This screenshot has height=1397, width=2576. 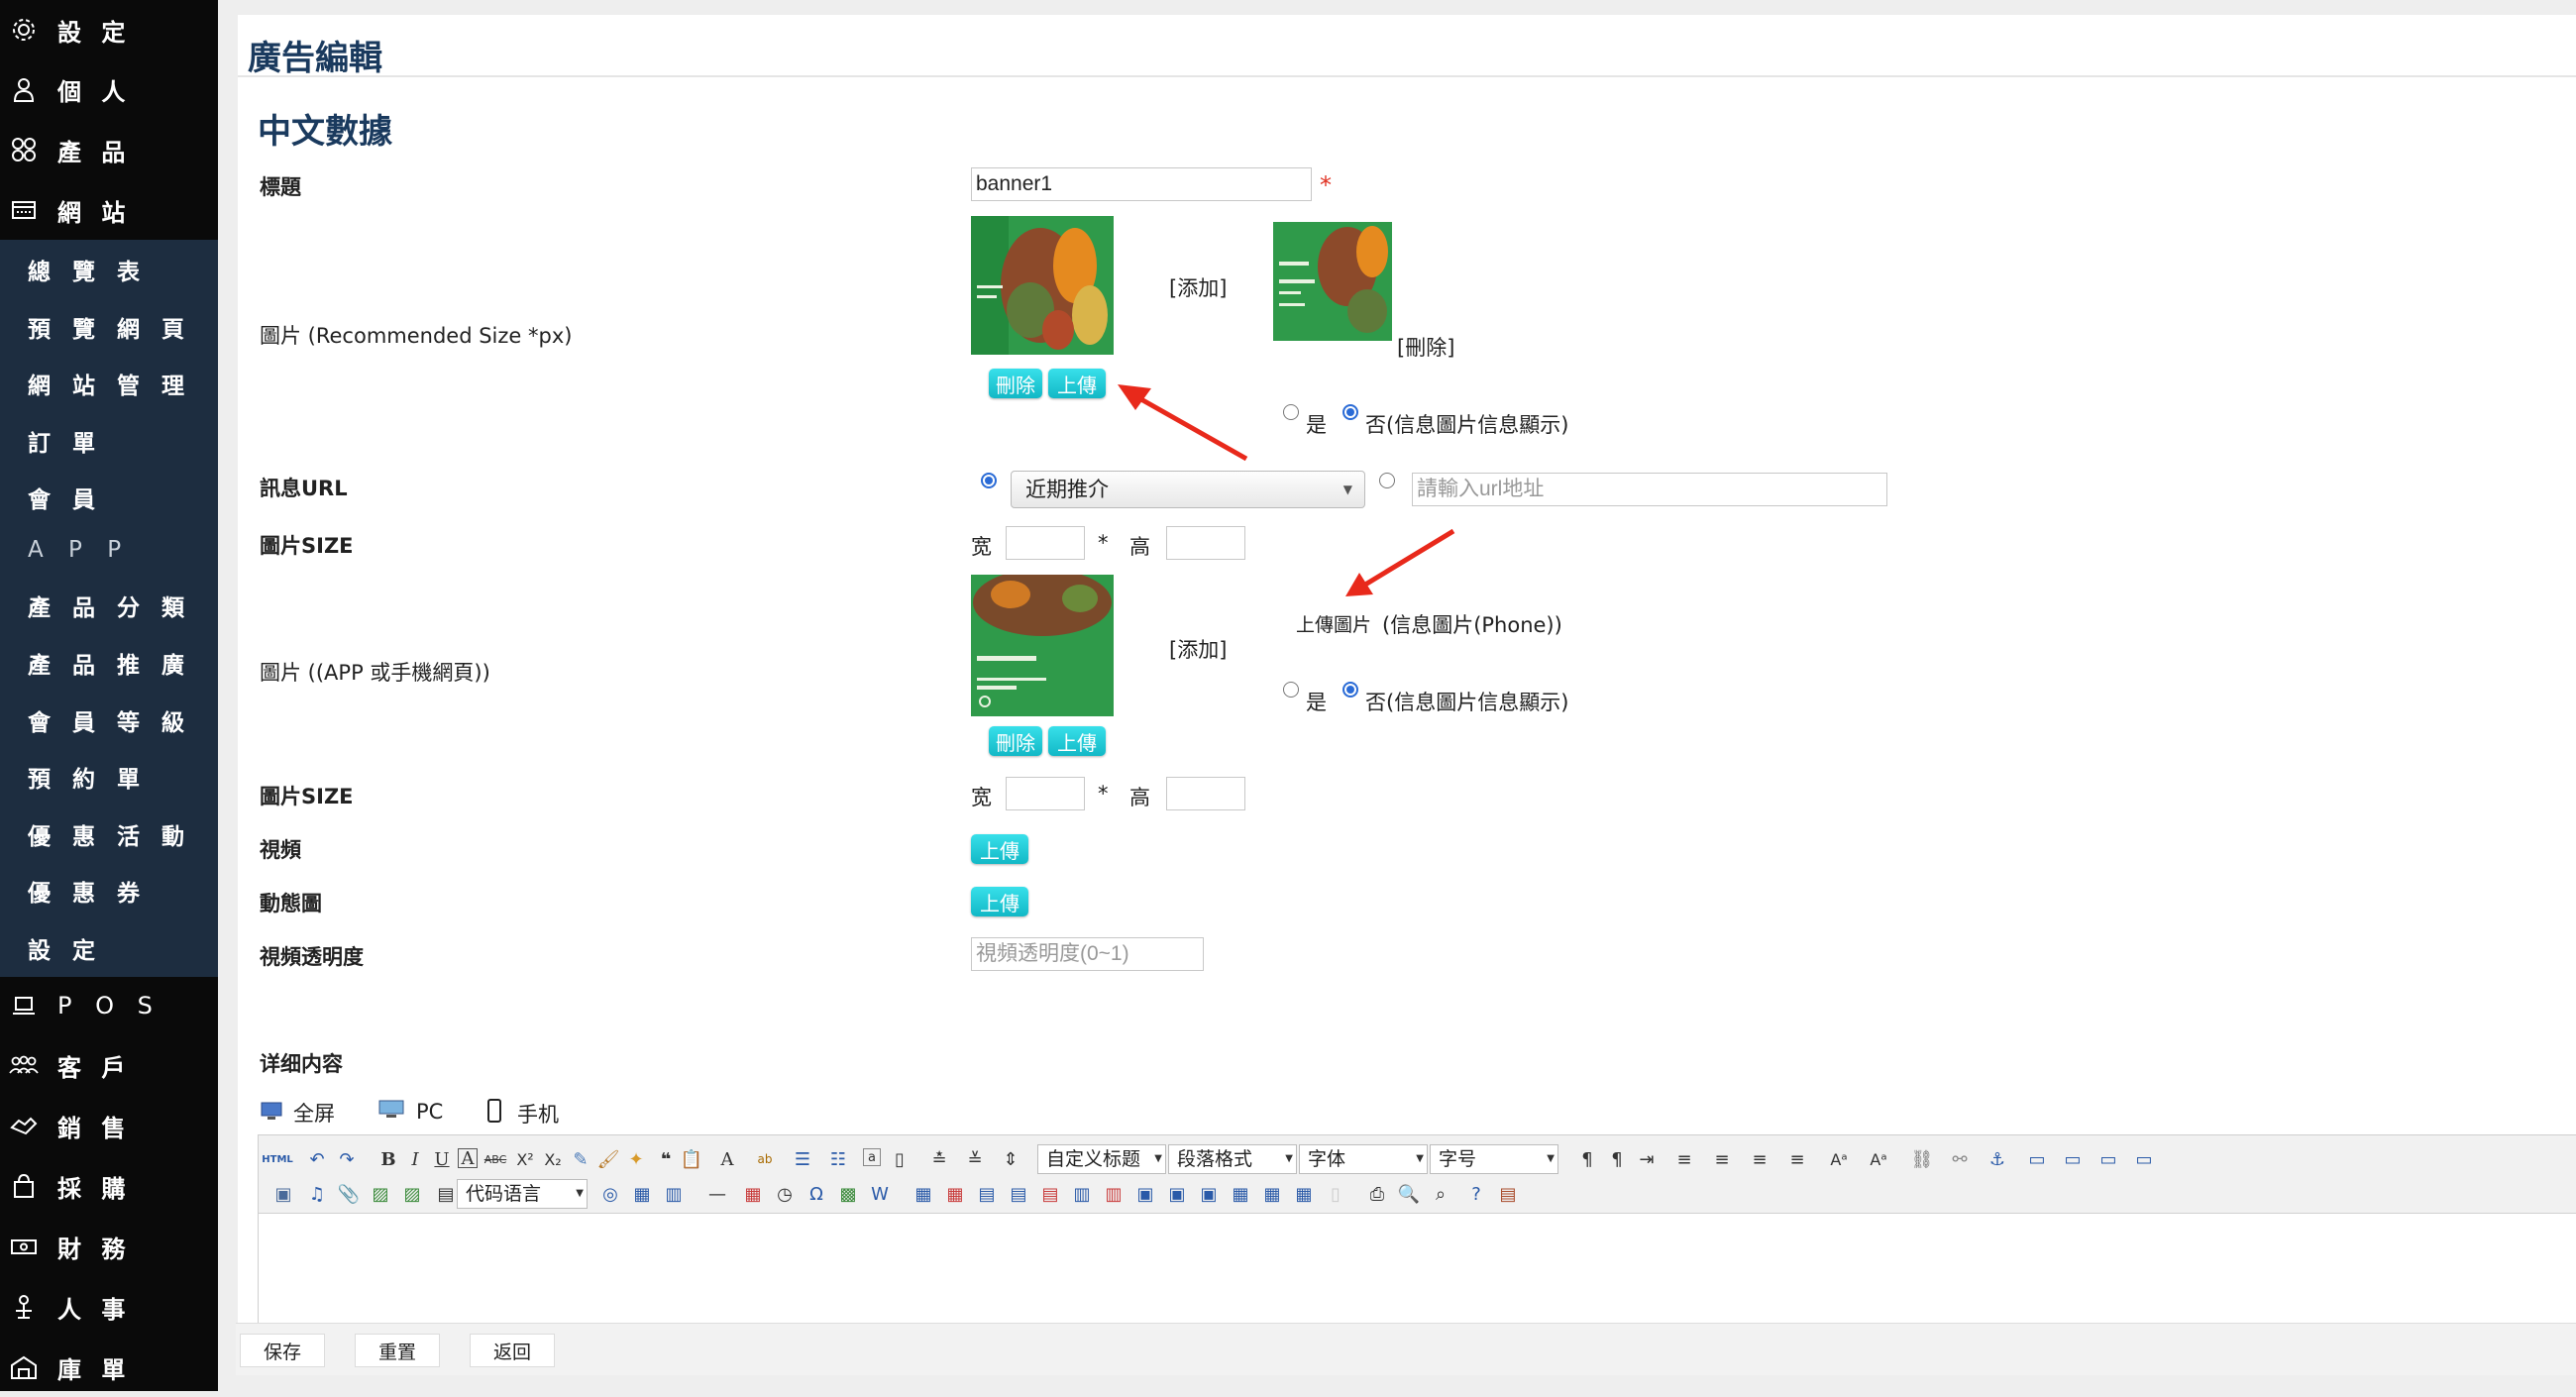 I want to click on action-bar: 保存 重置 返回, so click(x=1406, y=1349).